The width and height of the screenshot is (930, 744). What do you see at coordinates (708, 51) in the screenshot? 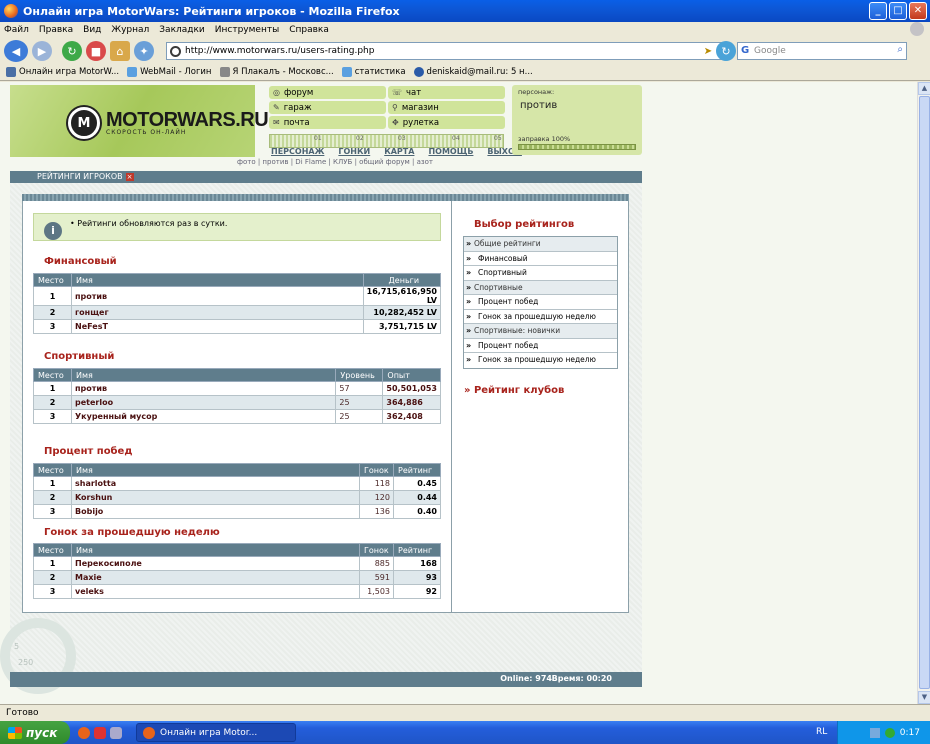
I see `go-icon: ➤` at bounding box center [708, 51].